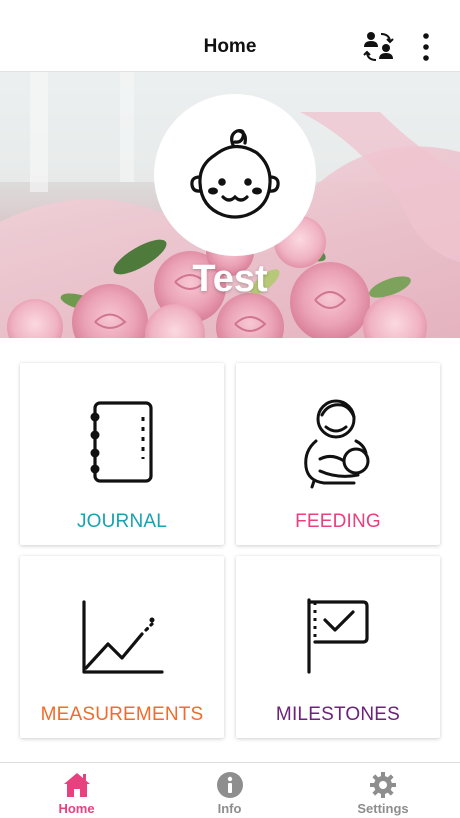 The height and width of the screenshot is (818, 460). I want to click on baby-name: Test, so click(230, 279).